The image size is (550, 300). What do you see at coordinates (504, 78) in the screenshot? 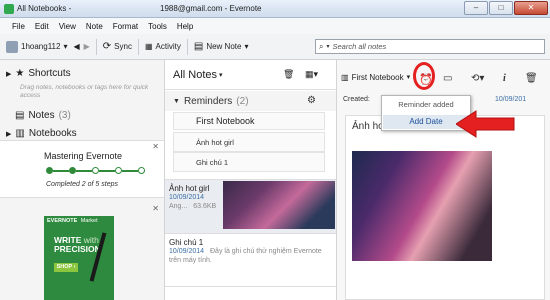
I see `info-icon: i` at bounding box center [504, 78].